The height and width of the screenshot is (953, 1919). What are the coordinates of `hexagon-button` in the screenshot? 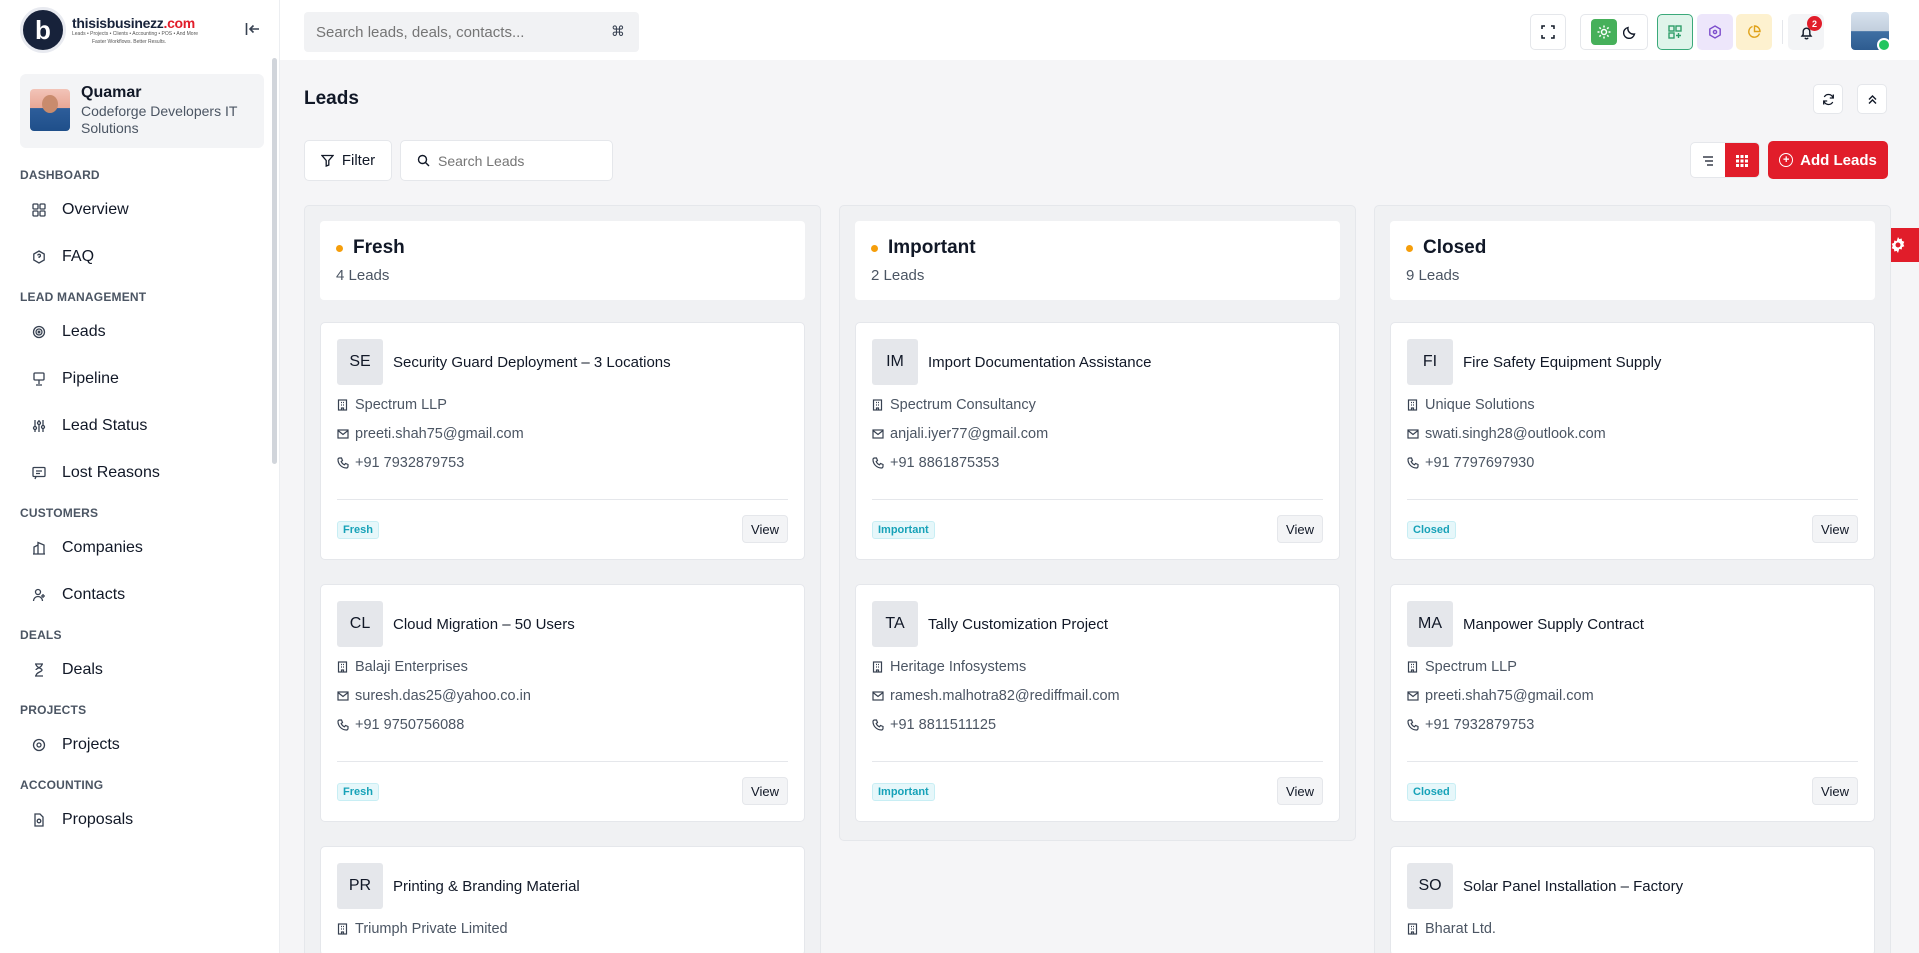 It's located at (1715, 32).